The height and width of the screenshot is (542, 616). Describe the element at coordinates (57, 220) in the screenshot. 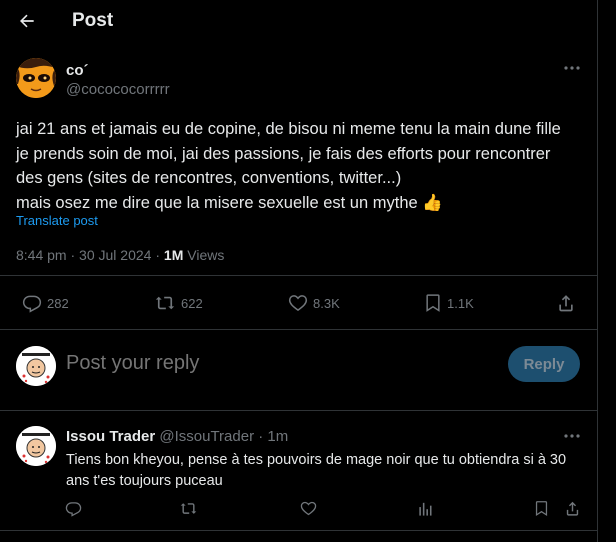

I see `translate-post-link: Translate post` at that location.